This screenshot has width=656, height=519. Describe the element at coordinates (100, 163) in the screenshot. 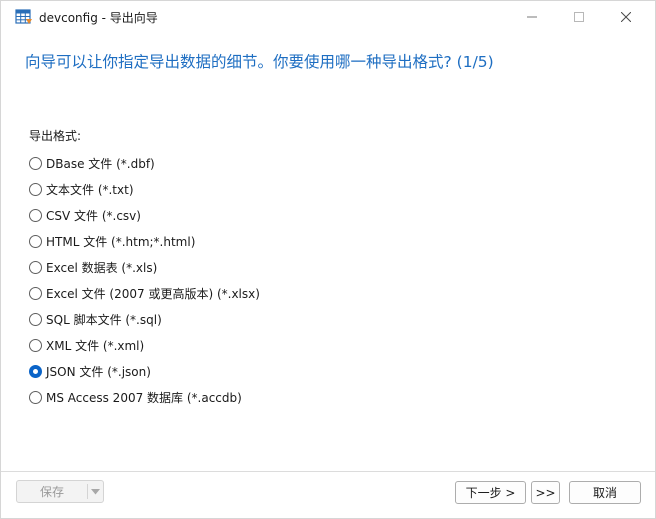

I see `format-option-label: DBase 文件 (*.dbf)` at that location.